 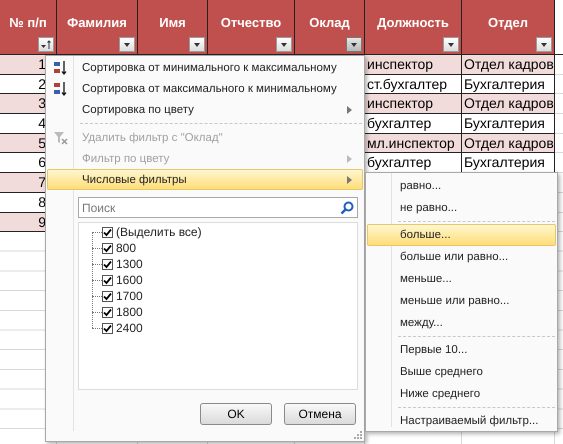 I want to click on search-icon, so click(x=347, y=208).